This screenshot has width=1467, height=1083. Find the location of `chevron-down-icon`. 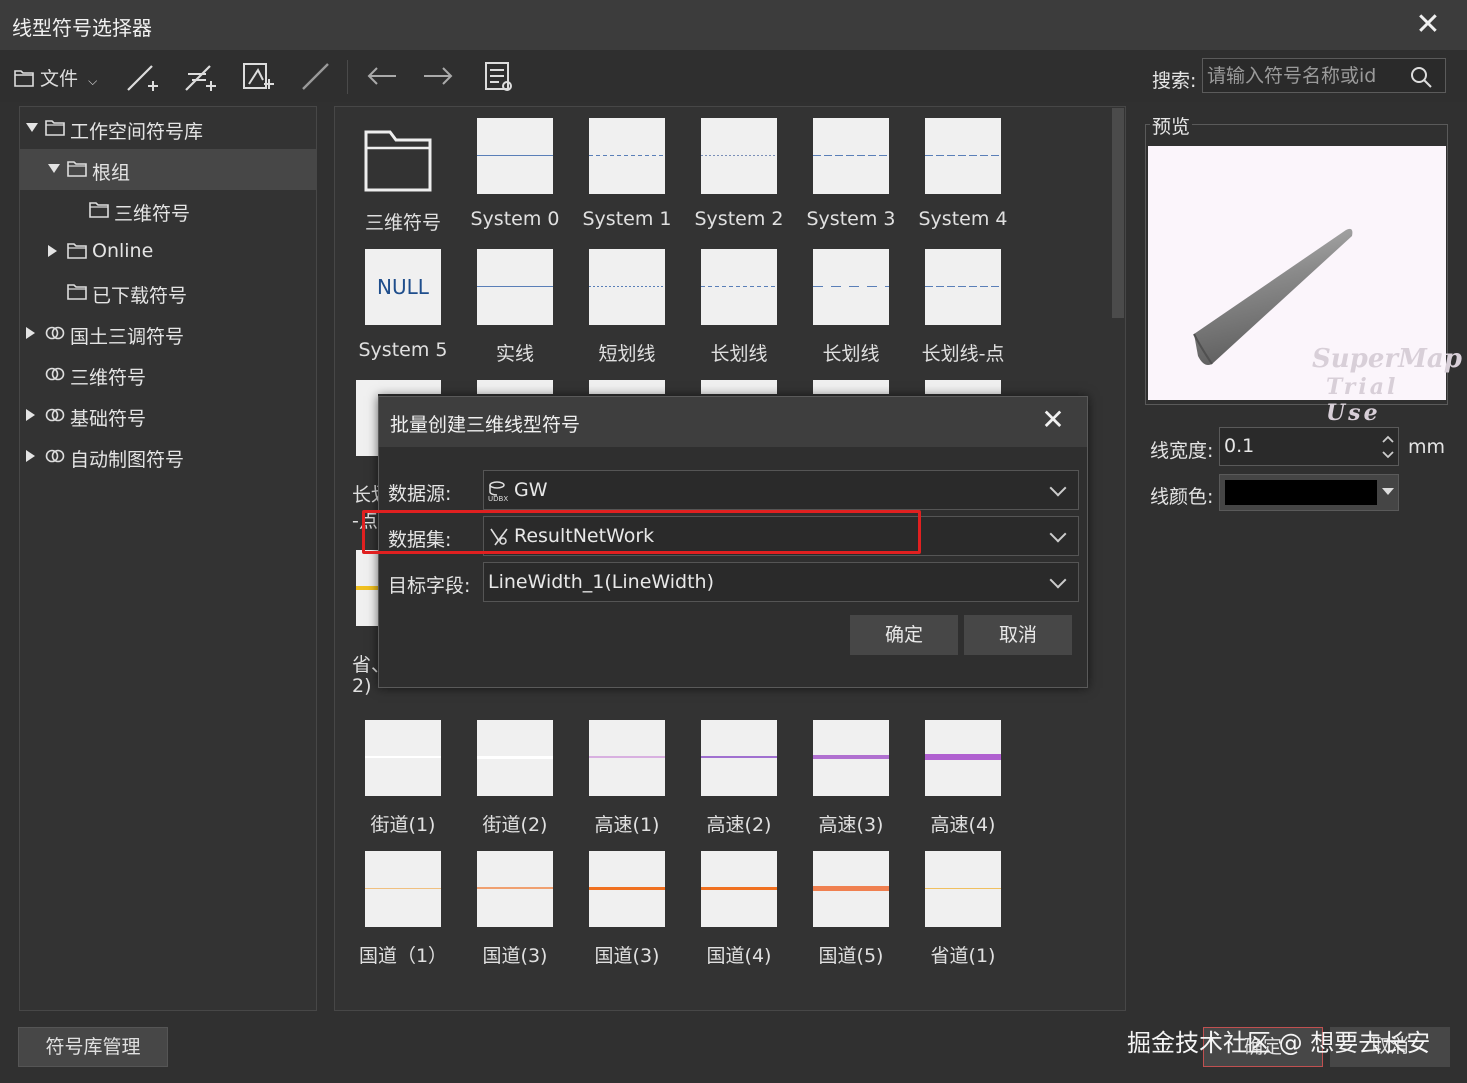

chevron-down-icon is located at coordinates (1058, 534).